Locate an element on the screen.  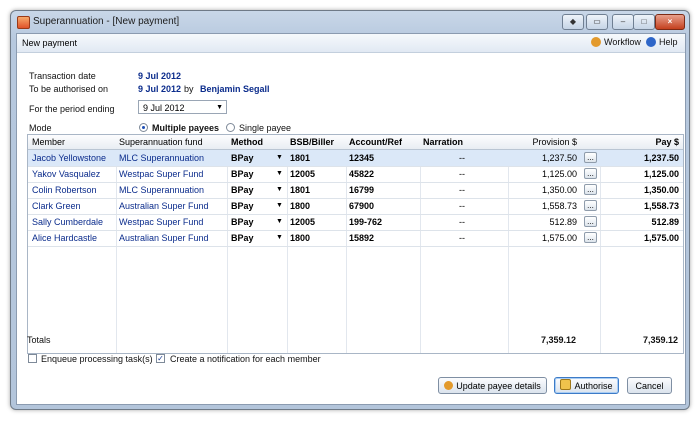
help-link: Help is located at coordinates (662, 42).